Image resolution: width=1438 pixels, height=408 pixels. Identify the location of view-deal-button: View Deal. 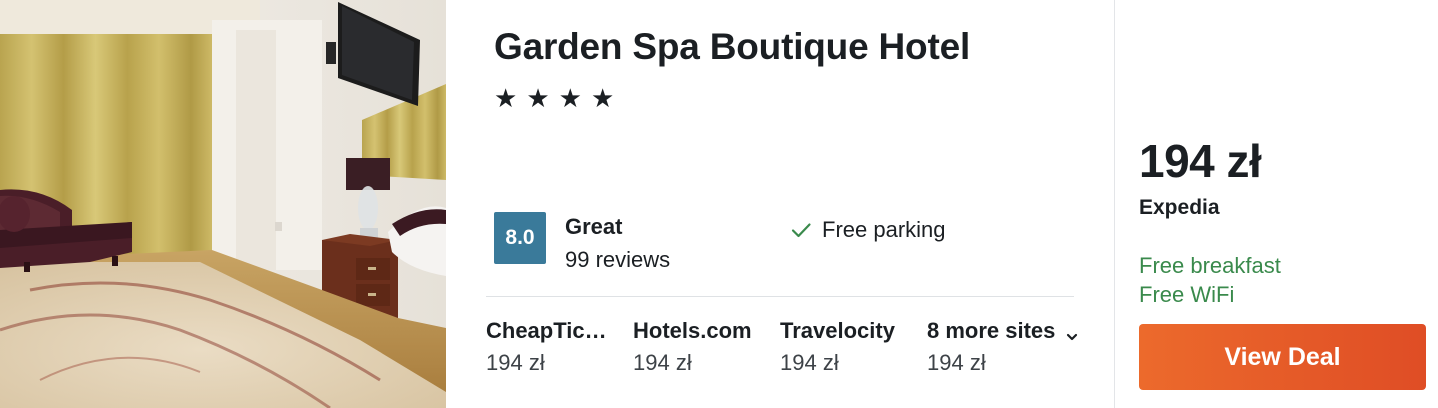
(1282, 357).